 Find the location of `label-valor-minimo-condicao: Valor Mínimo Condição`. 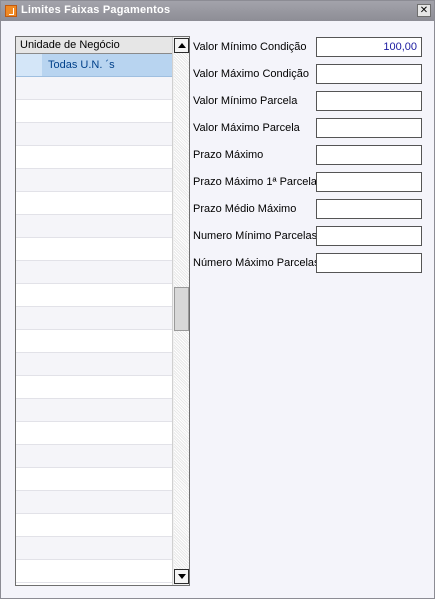

label-valor-minimo-condicao: Valor Mínimo Condição is located at coordinates (250, 47).